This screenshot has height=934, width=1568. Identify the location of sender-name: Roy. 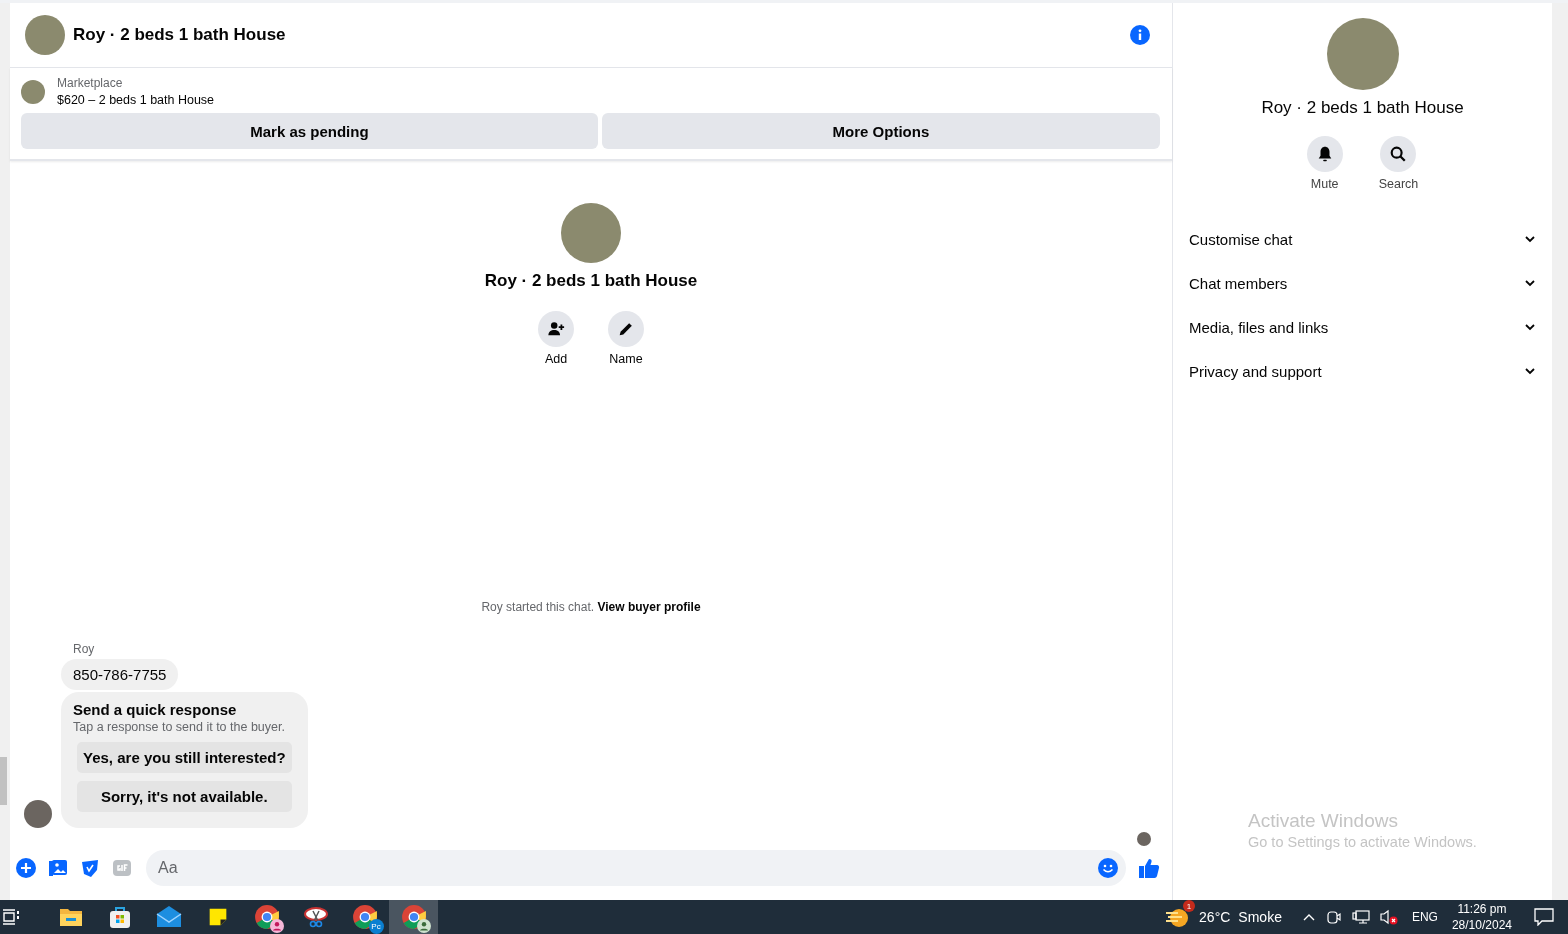
(84, 649).